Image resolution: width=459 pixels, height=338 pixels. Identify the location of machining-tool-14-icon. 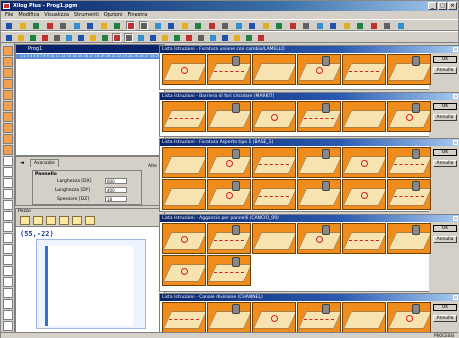
(8, 194).